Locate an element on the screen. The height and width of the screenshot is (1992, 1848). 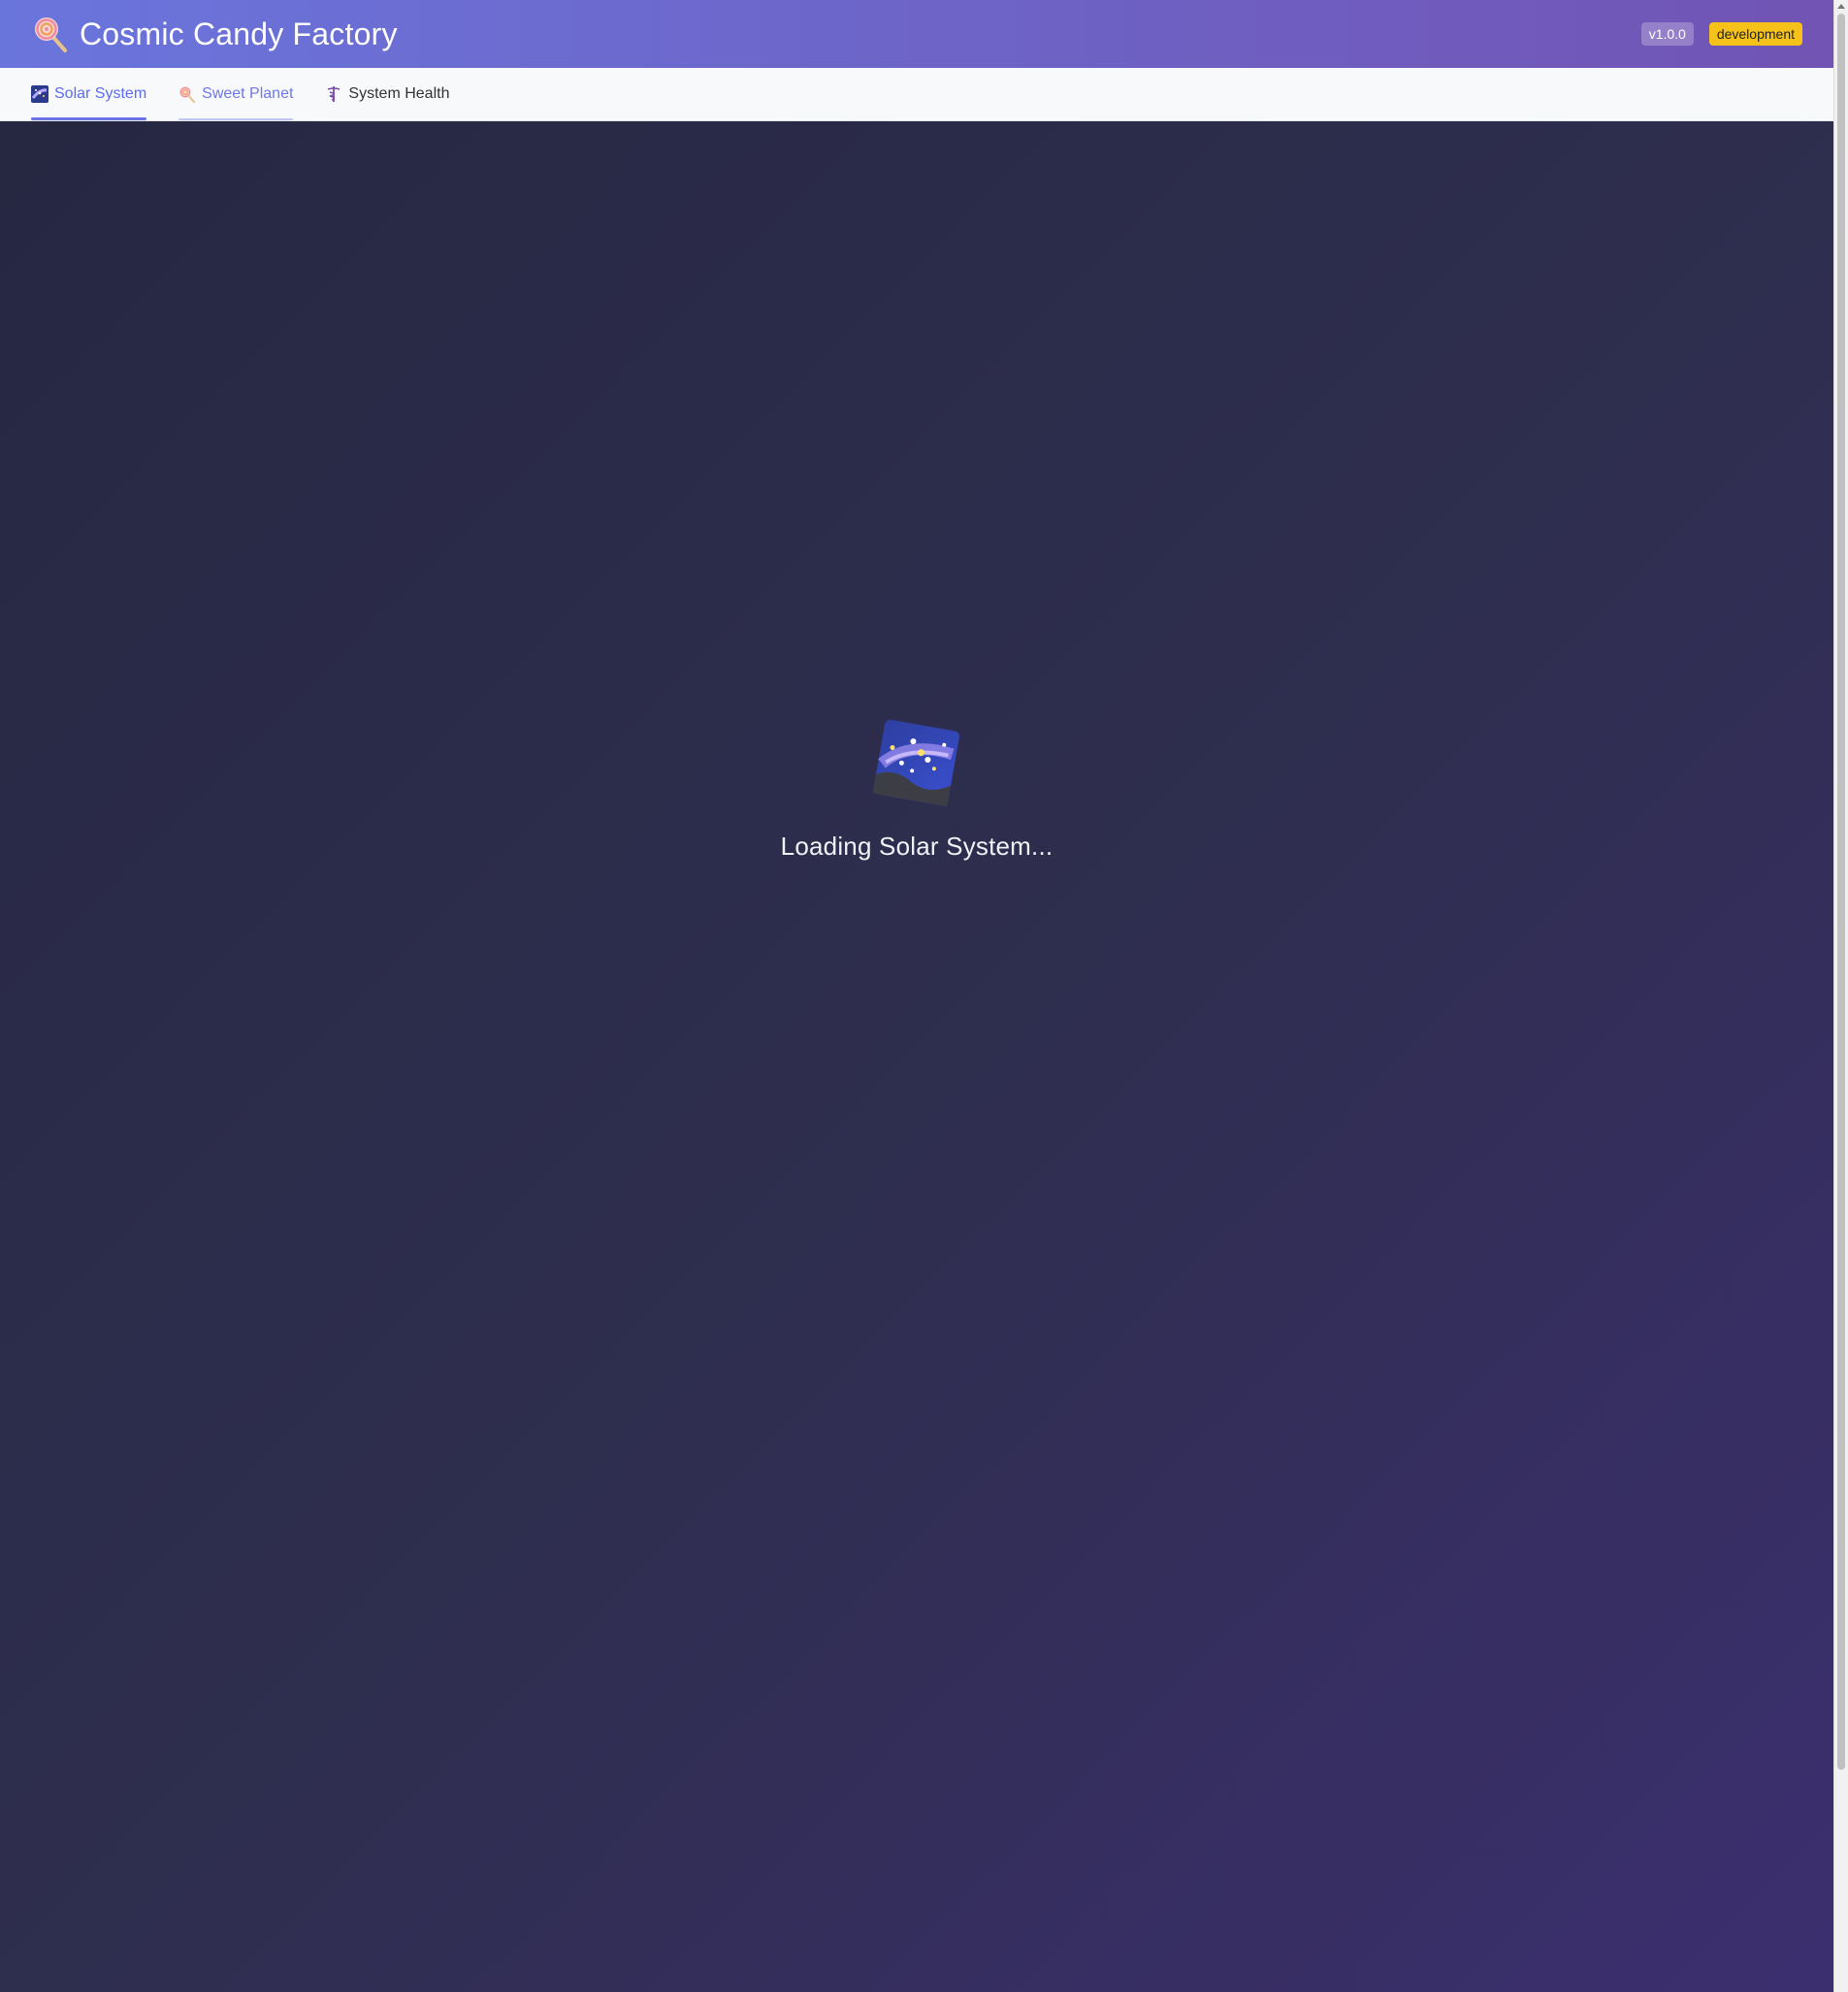
page-scrollbar is located at coordinates (1840, 996).